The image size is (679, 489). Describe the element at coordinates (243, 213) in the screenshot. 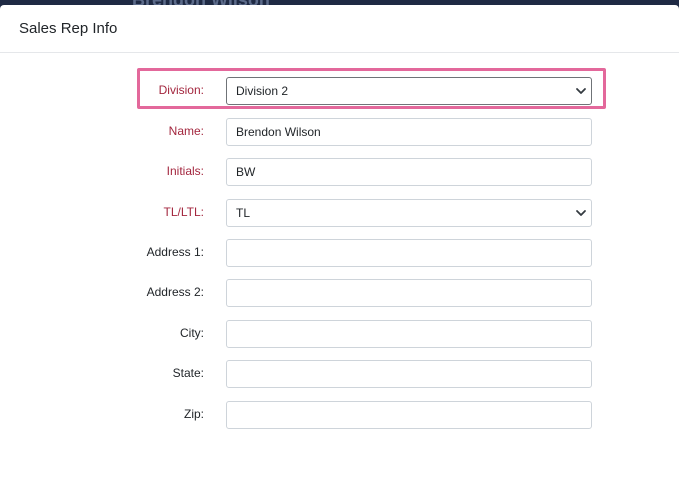

I see `tl-ltl-select-value: TL` at that location.